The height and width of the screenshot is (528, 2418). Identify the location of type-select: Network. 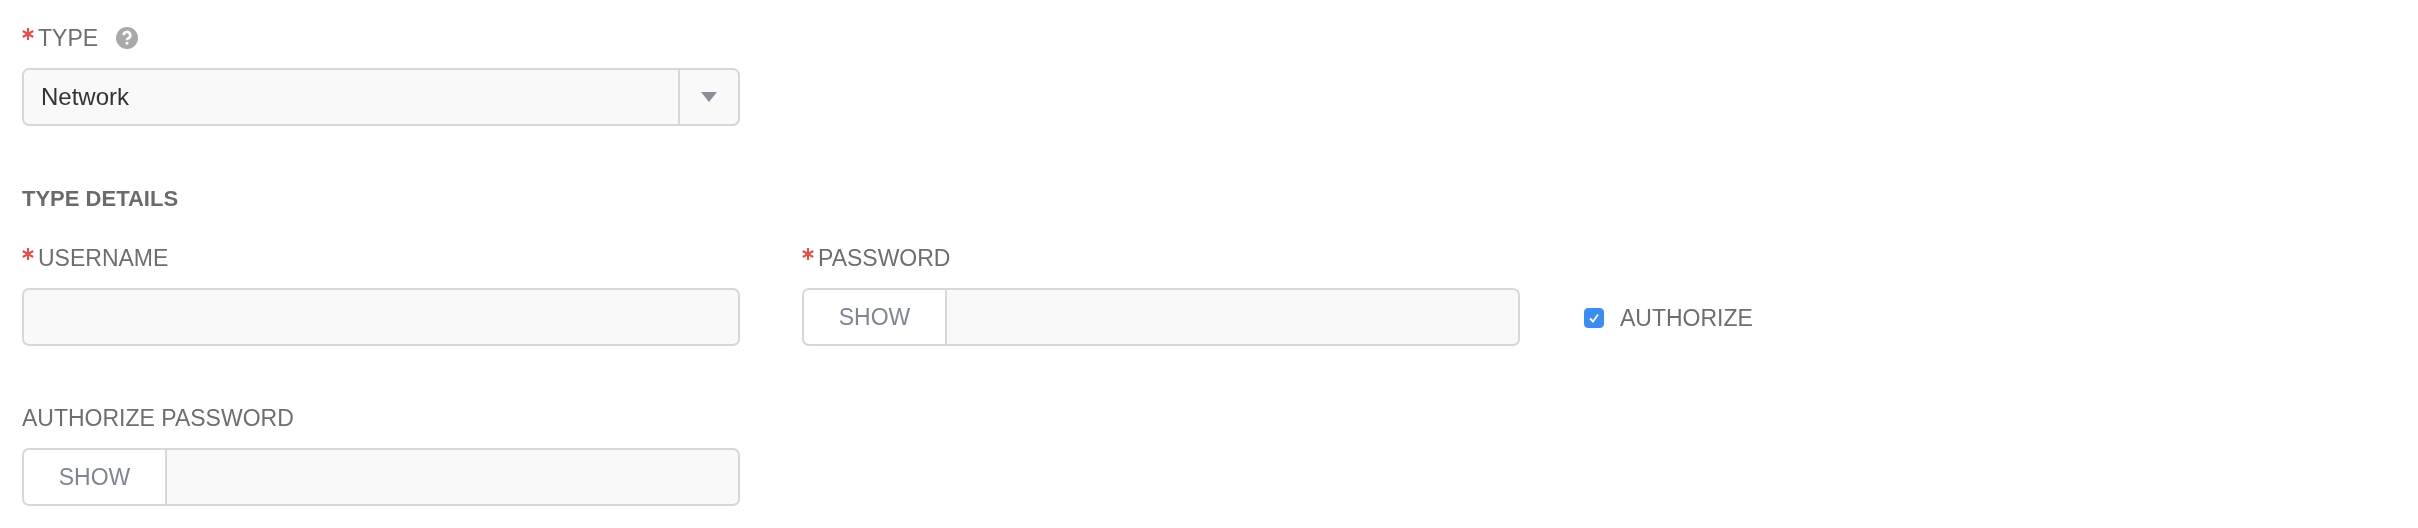
(381, 97).